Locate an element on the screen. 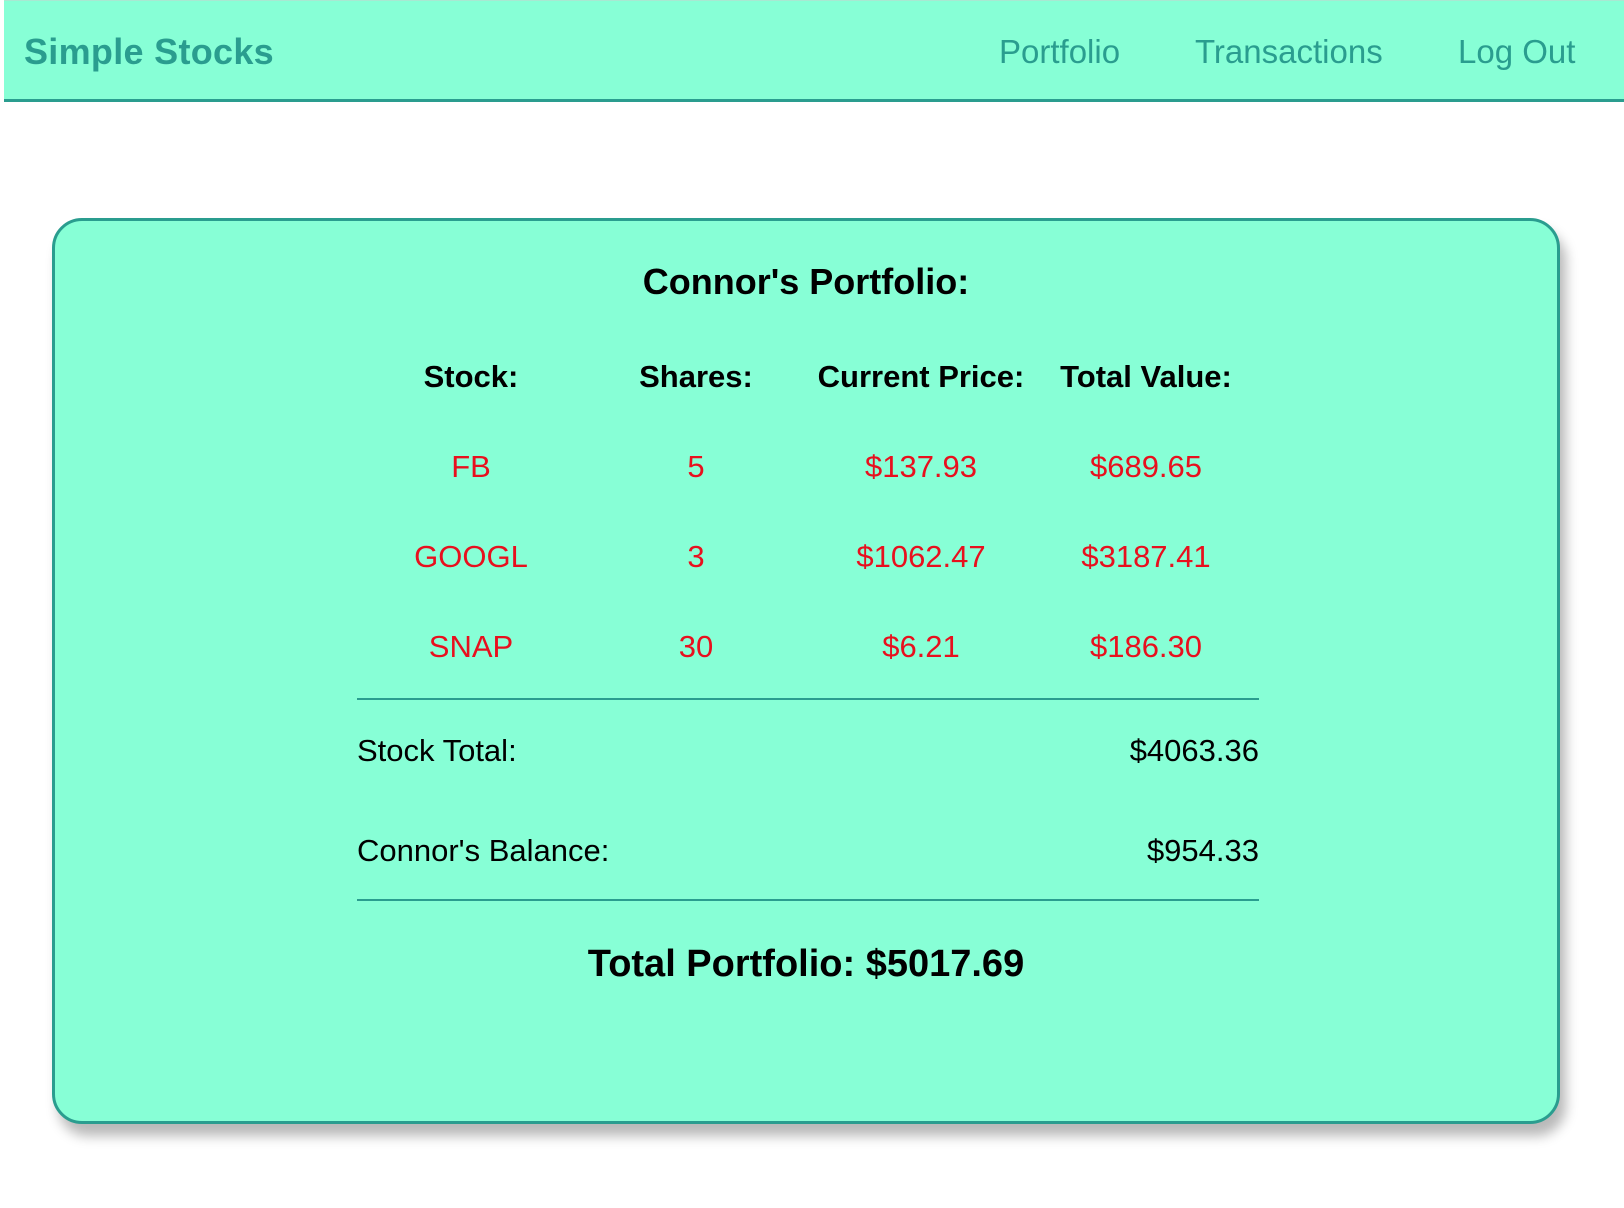 The image size is (1624, 1208). total-portfolio: Total Portfolio: $5017.69 is located at coordinates (806, 964).